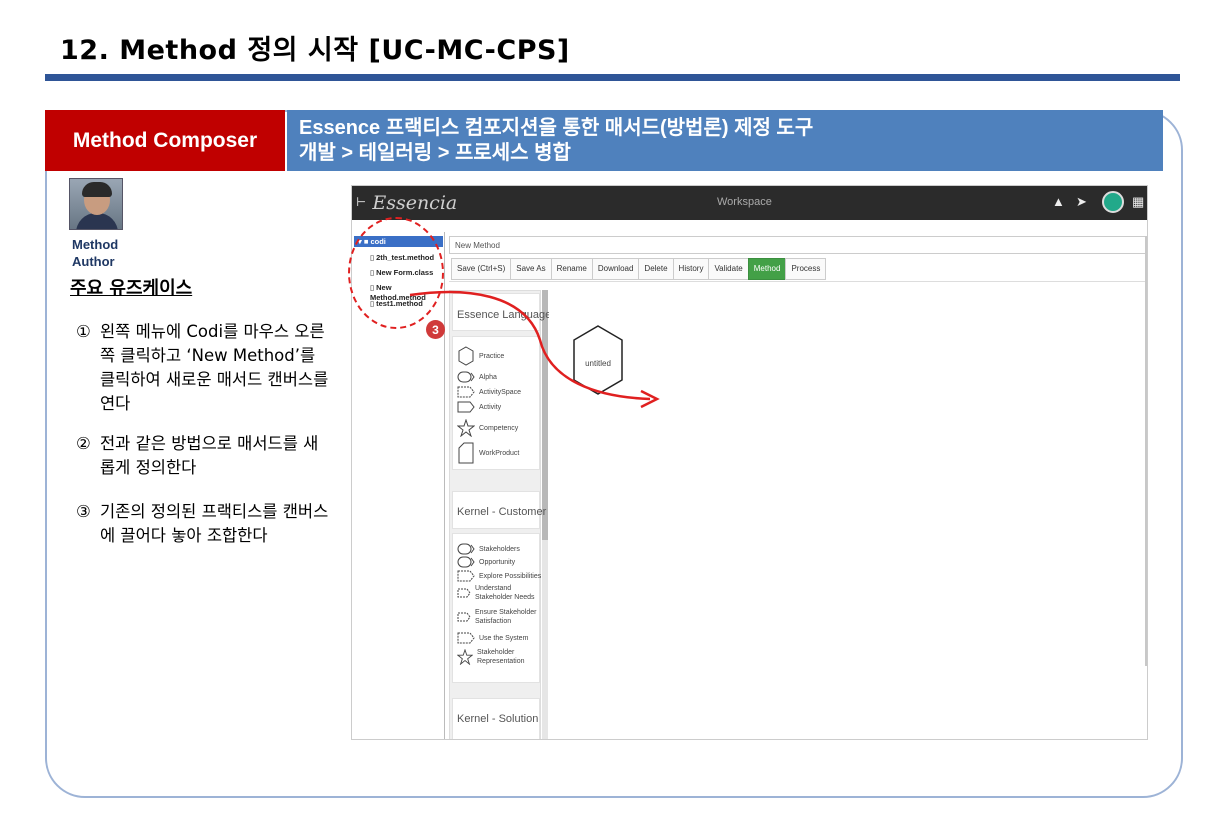  I want to click on step-number: ③, so click(83, 511).